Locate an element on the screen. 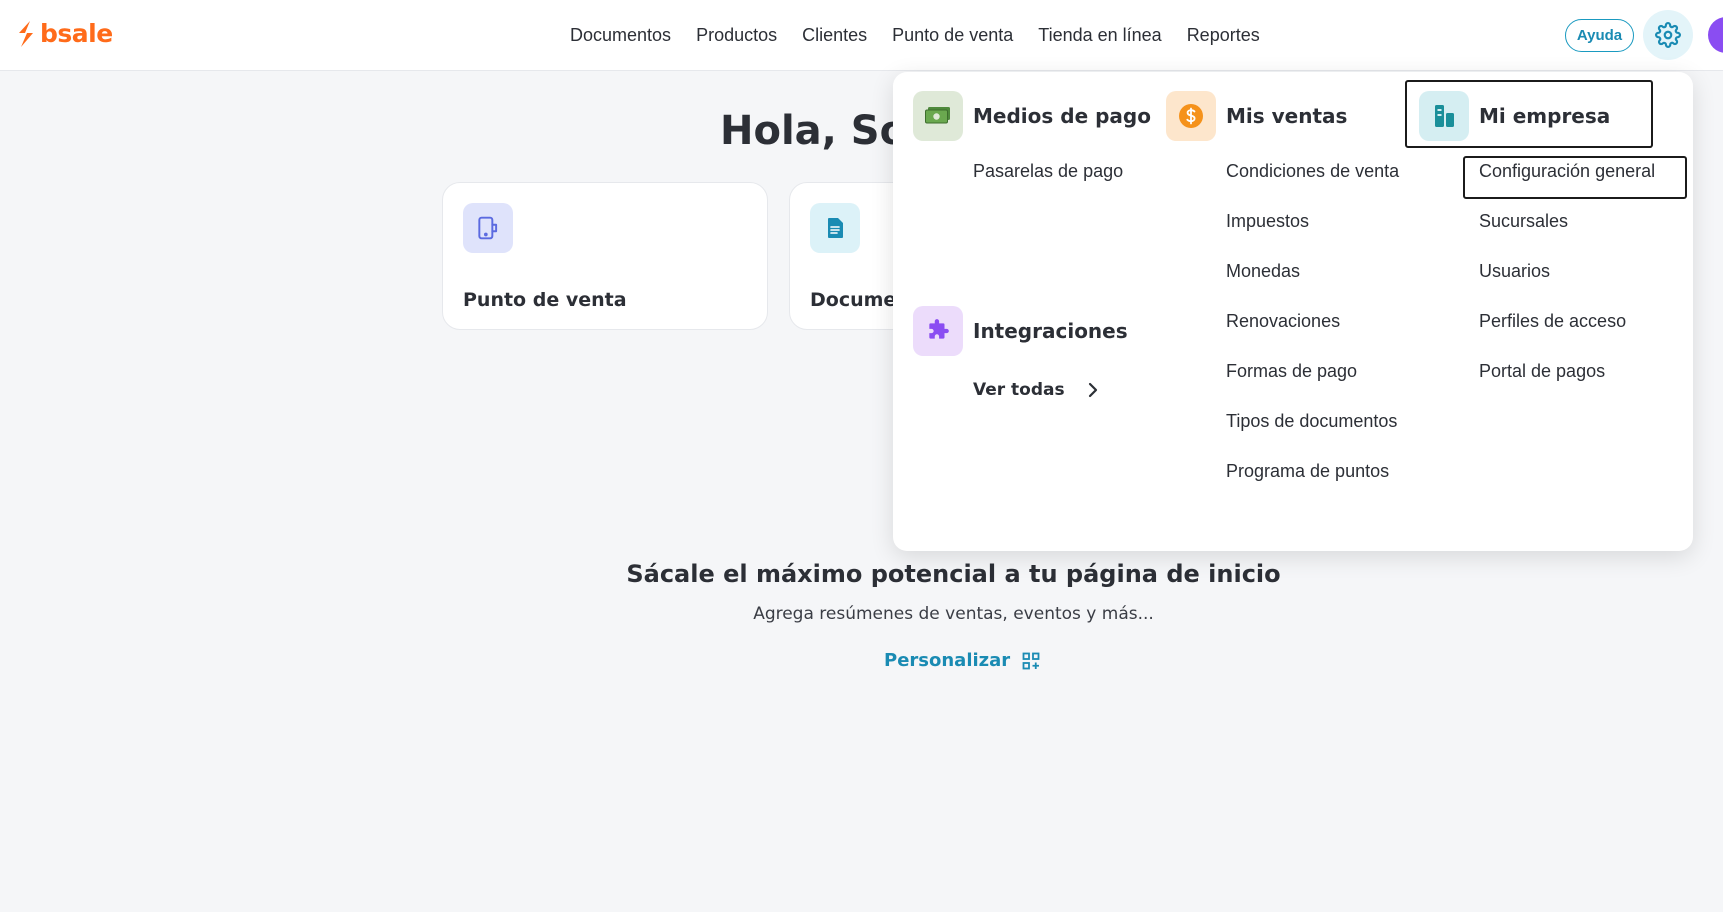 The width and height of the screenshot is (1723, 912). section-mis-ventas: Mis ventas is located at coordinates (1256, 116).